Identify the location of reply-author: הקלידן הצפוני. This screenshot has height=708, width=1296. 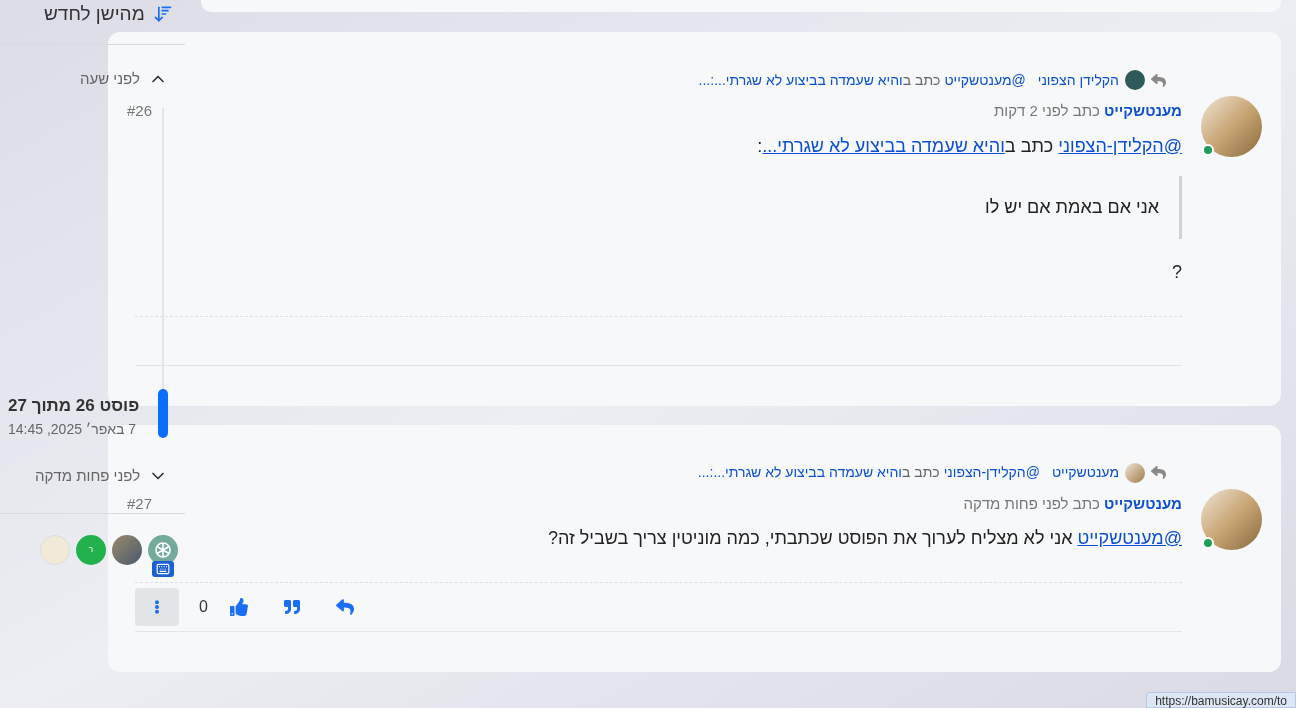
(1078, 80).